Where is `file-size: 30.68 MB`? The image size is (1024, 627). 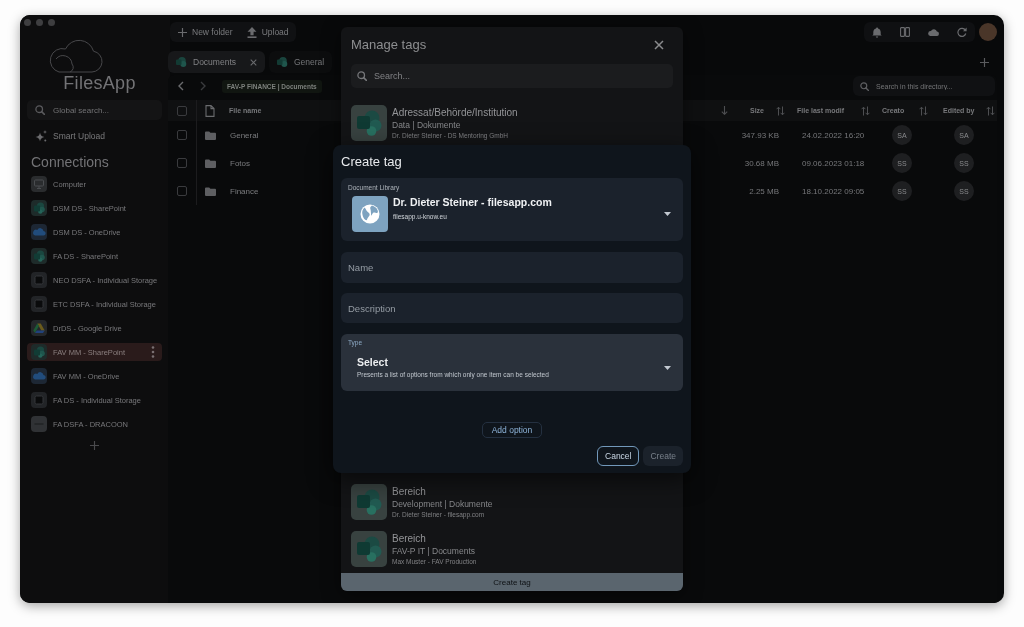
file-size: 30.68 MB is located at coordinates (761, 163).